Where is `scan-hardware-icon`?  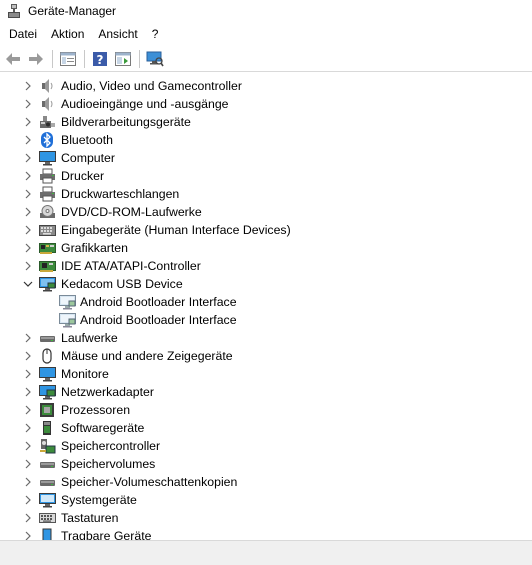 scan-hardware-icon is located at coordinates (155, 59).